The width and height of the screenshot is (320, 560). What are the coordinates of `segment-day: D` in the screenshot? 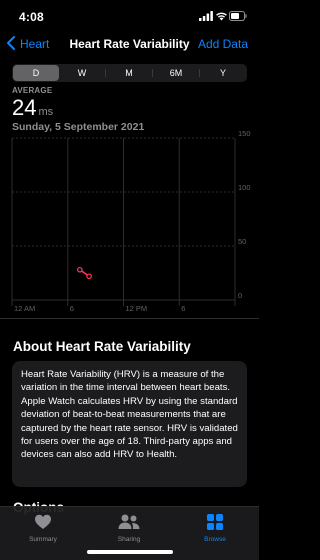 It's located at (36, 73).